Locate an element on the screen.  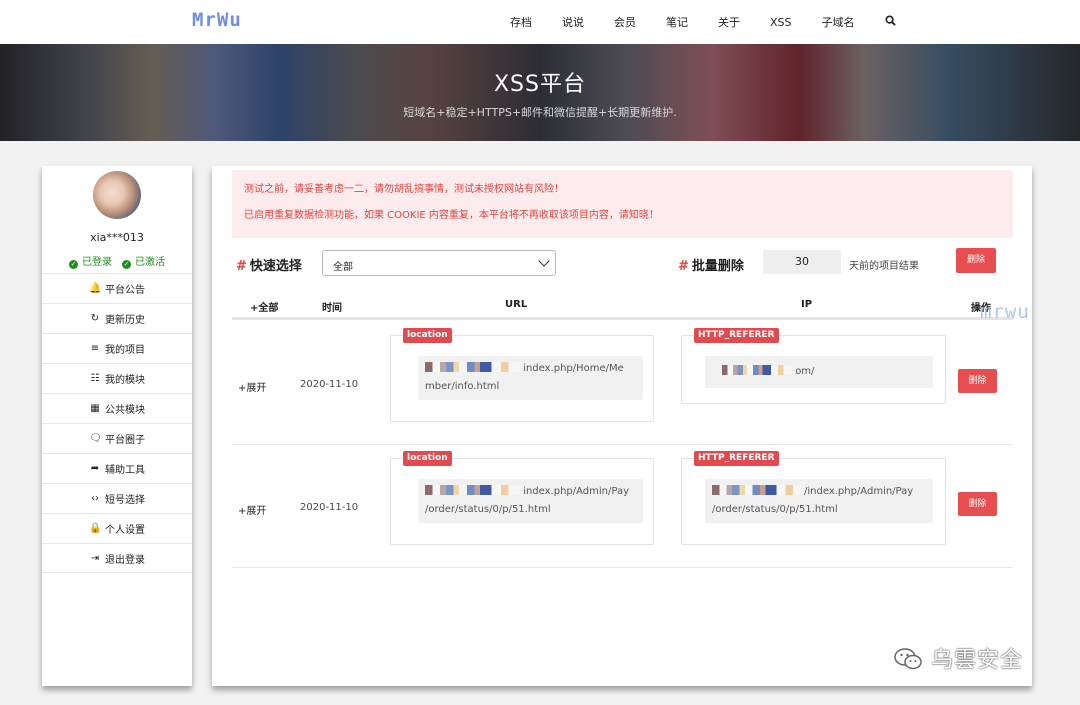
sidebar-item-my-projects: ≡ 我的项目 is located at coordinates (117, 348).